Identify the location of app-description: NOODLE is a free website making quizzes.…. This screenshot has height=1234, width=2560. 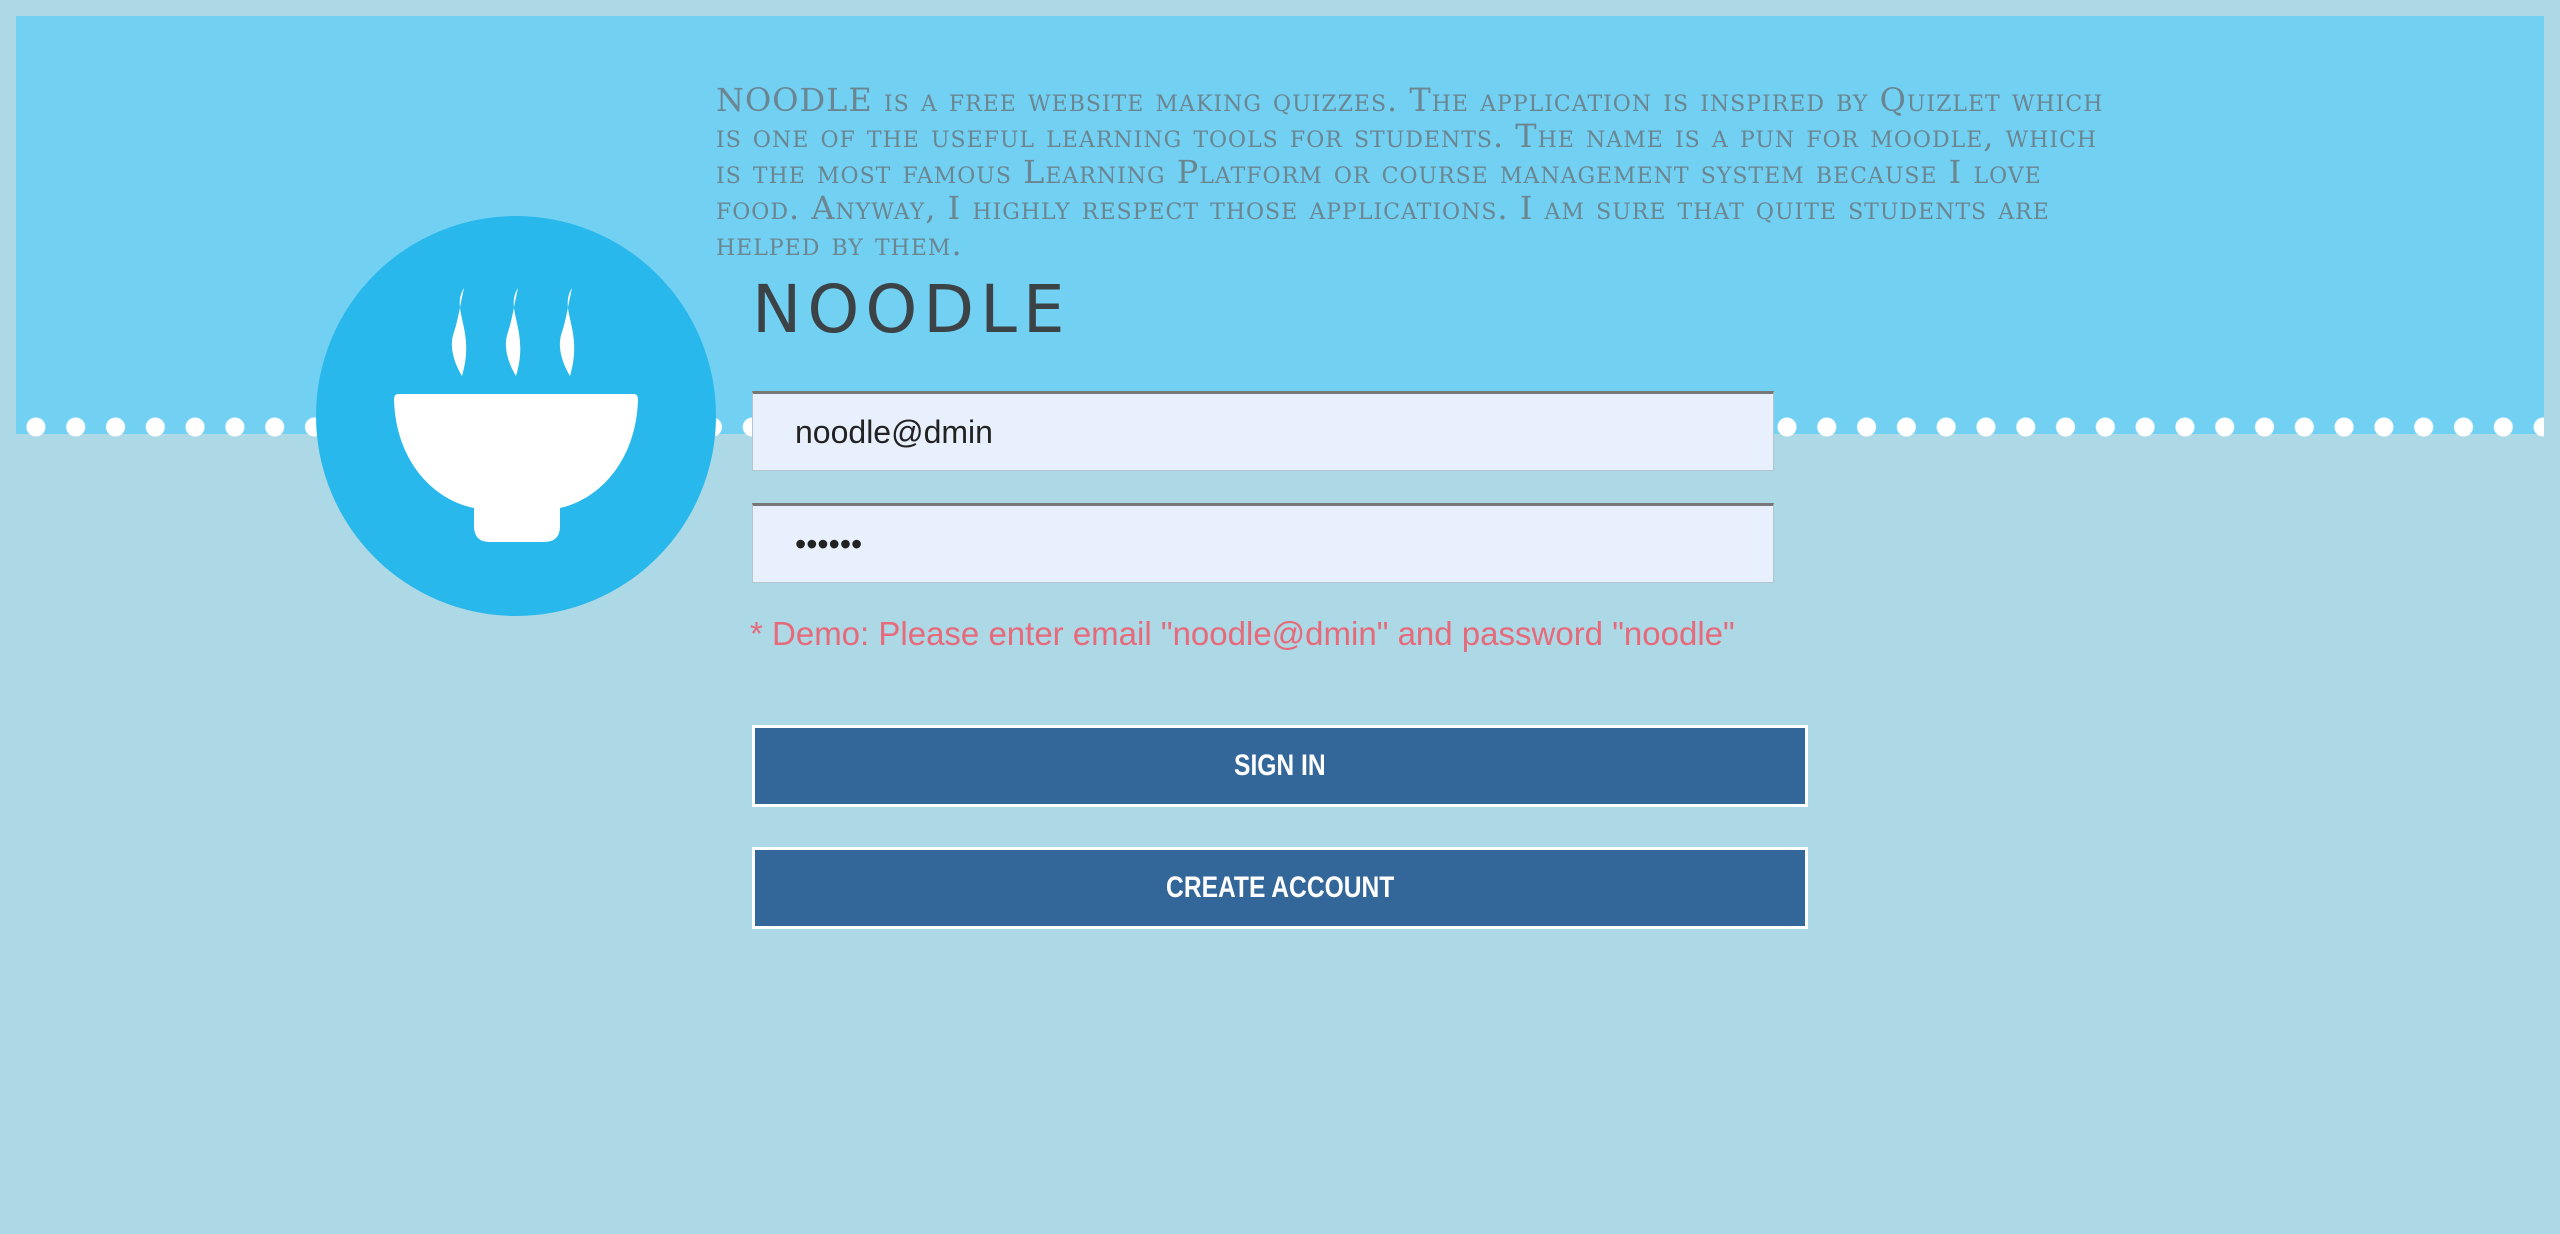
(1410, 172).